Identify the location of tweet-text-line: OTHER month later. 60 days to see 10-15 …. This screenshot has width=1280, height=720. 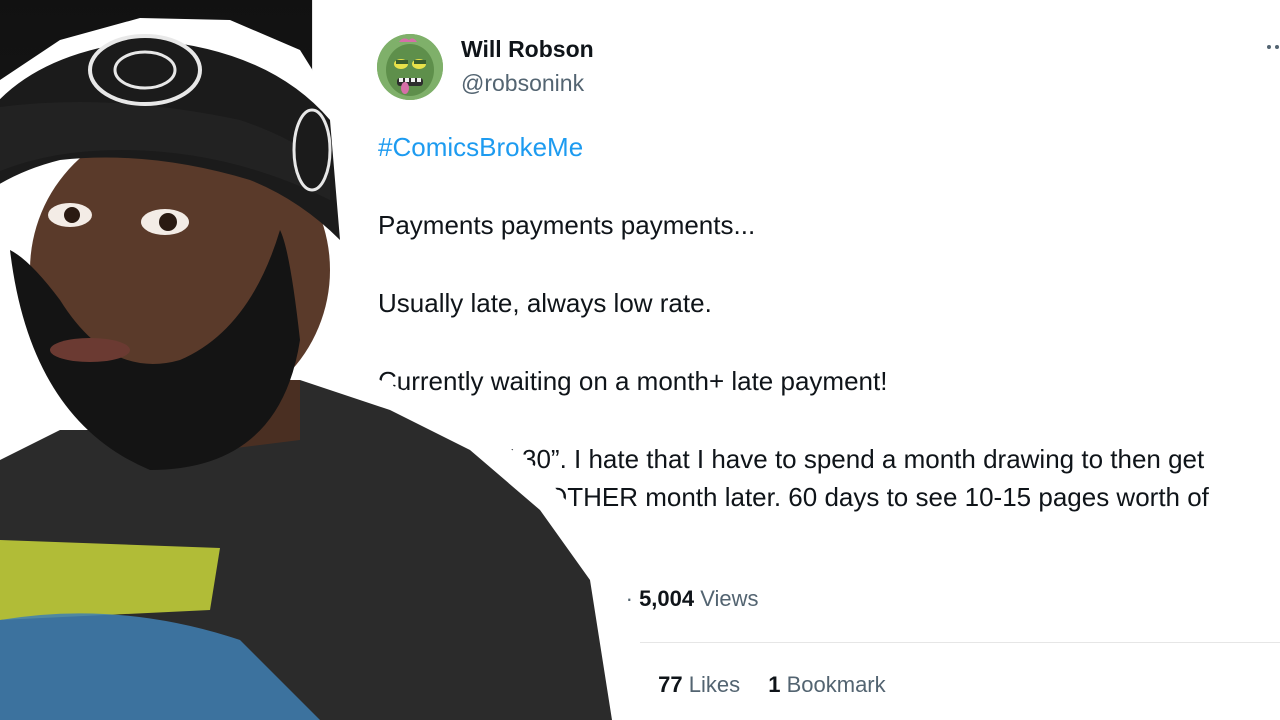
(878, 497).